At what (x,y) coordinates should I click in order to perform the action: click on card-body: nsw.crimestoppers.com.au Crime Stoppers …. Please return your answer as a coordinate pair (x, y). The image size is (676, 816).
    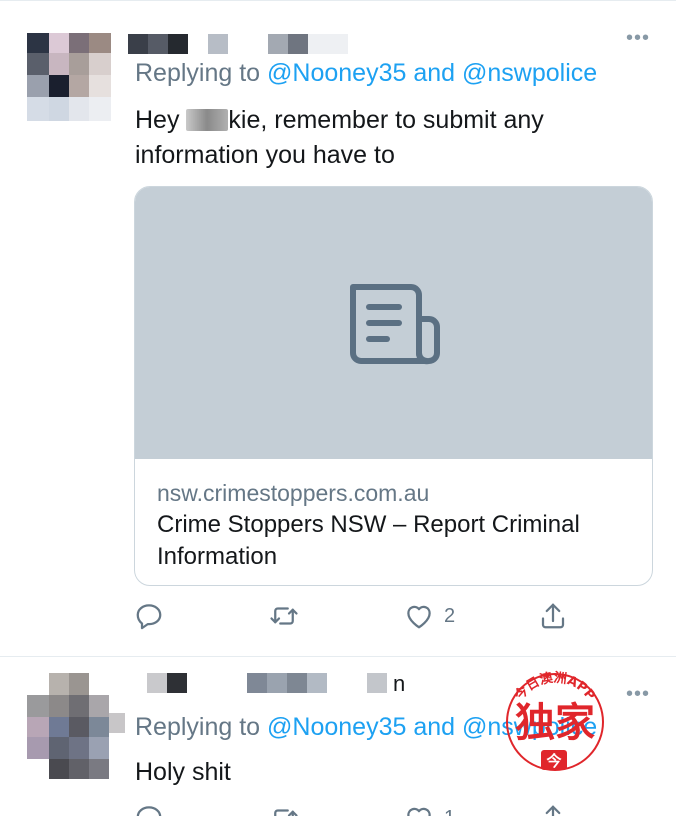
    Looking at the image, I should click on (393, 516).